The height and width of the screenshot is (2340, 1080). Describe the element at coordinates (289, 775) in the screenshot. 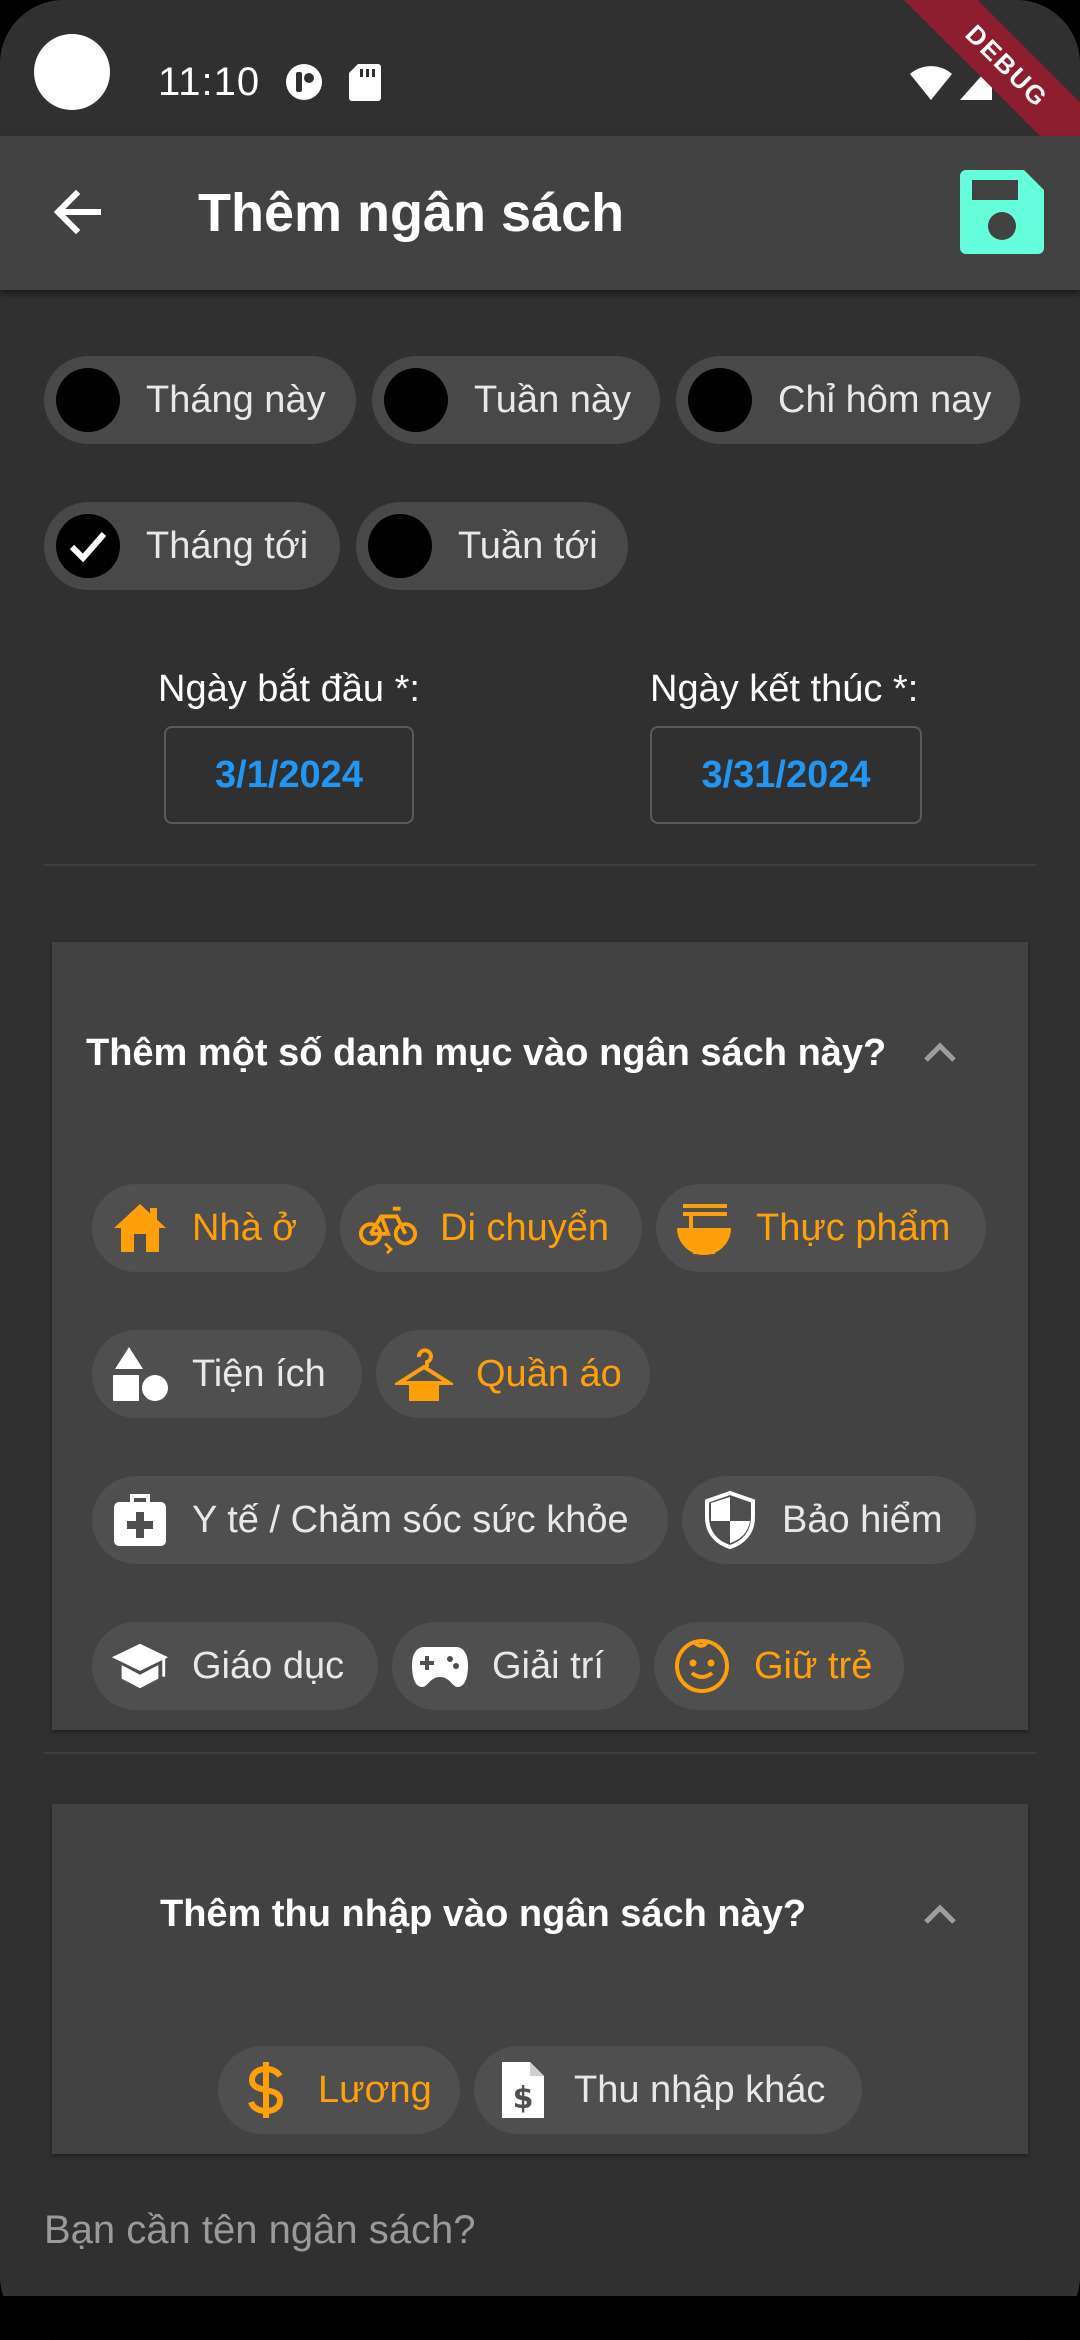

I see `start-date-field: 3/1/2024` at that location.